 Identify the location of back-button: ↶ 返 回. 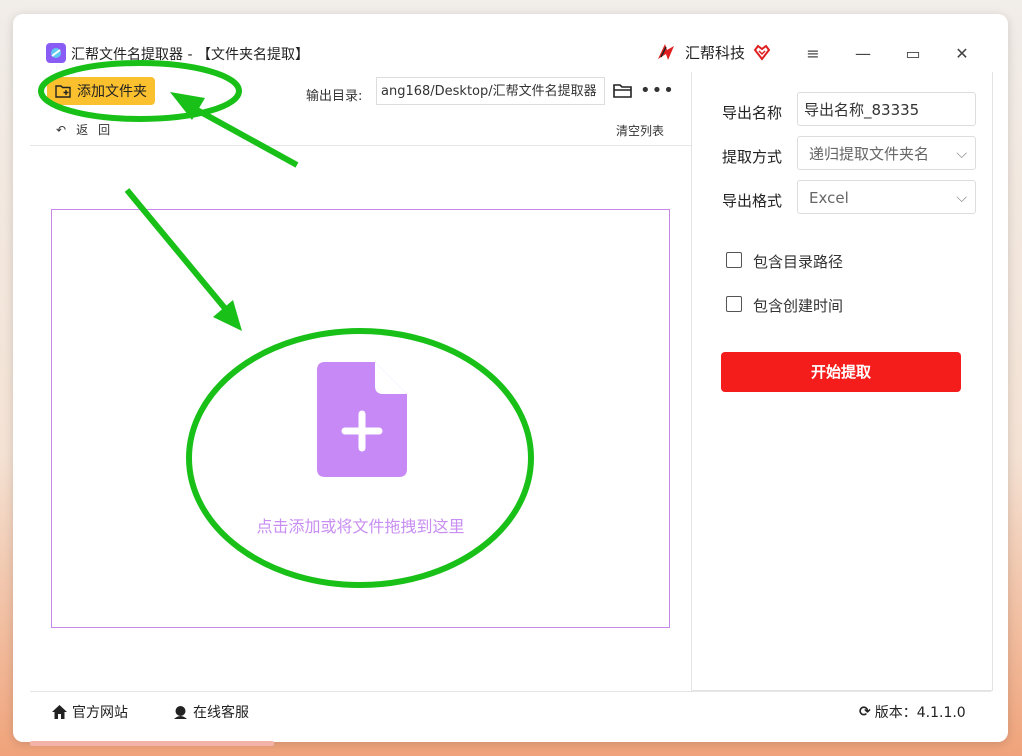
(83, 129).